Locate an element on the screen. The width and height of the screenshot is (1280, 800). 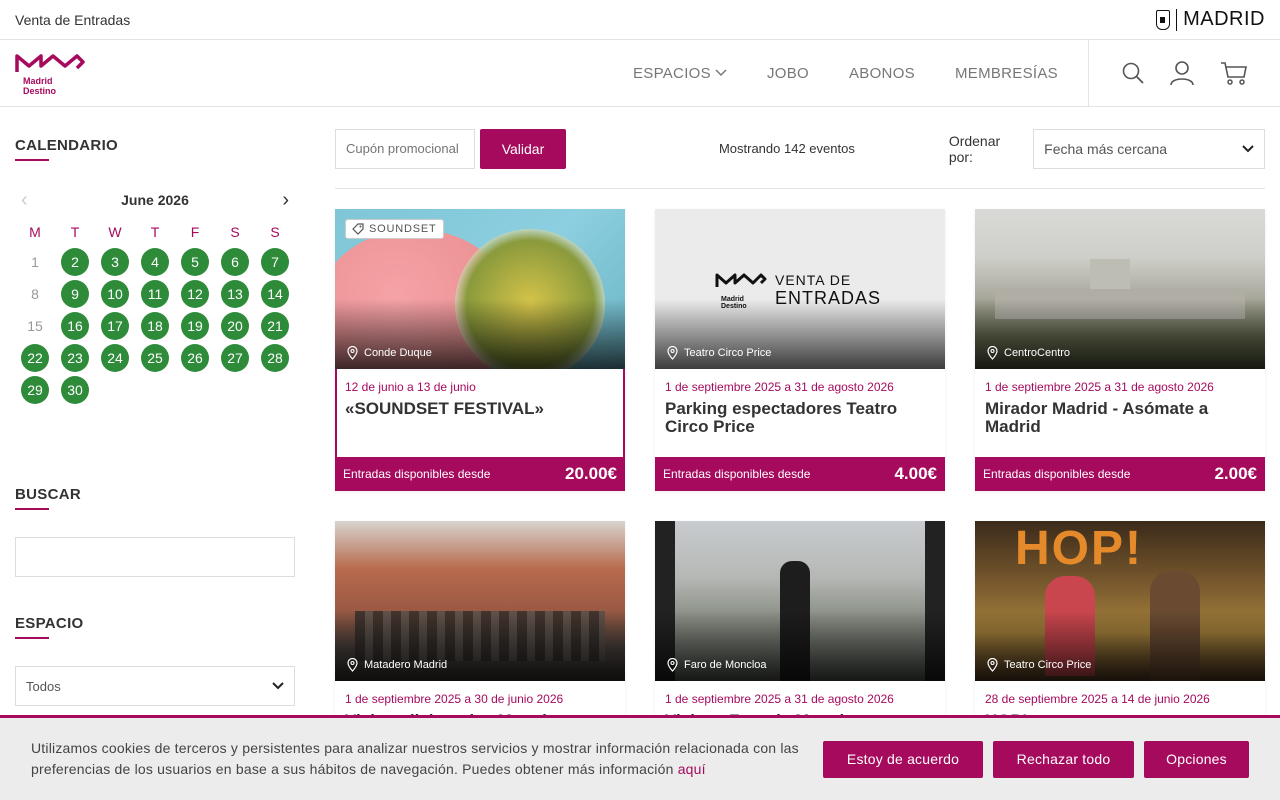
madrid-city-logo: MADRID is located at coordinates (1210, 19).